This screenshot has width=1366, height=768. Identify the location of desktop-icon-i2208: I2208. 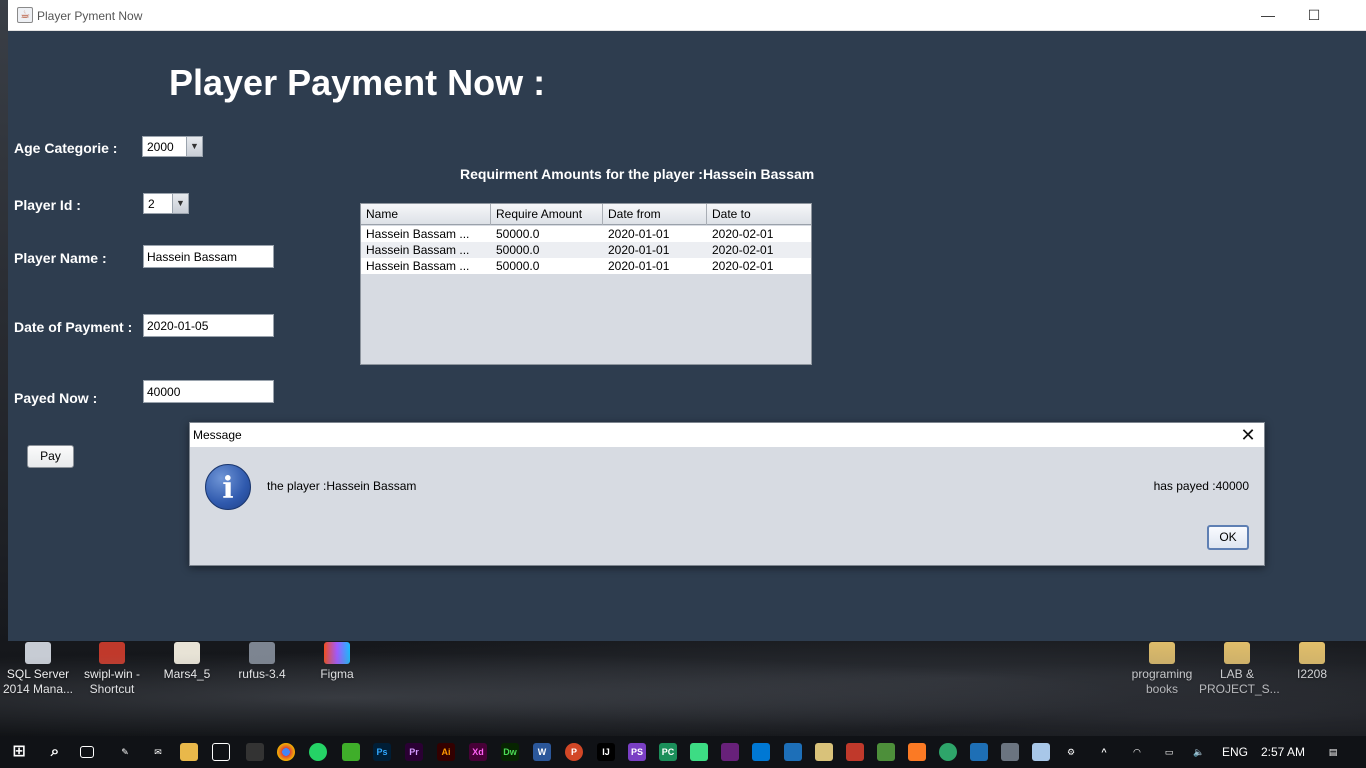
(1312, 662).